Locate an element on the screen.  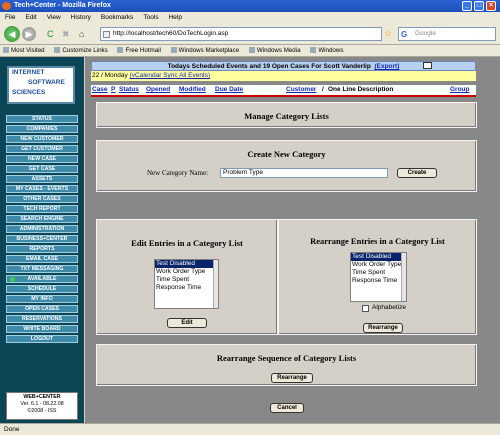
menu-file: File is located at coordinates (10, 17).